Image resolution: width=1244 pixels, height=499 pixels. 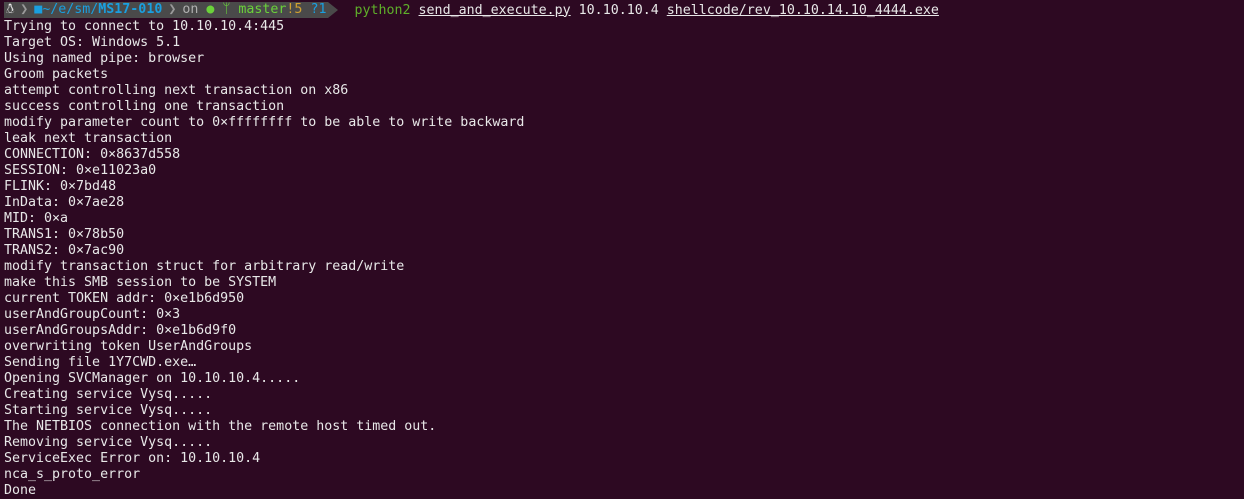 I want to click on output-line: Done, so click(x=20, y=490).